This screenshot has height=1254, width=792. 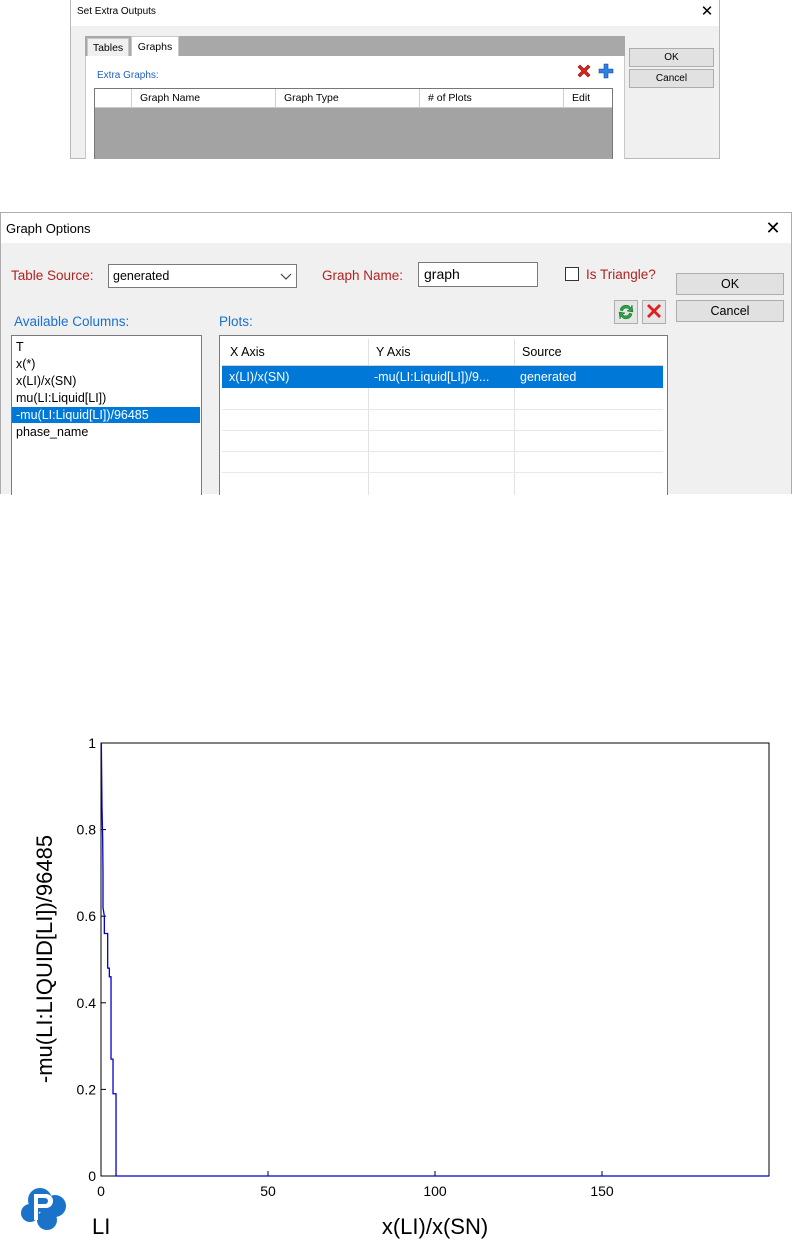 What do you see at coordinates (295, 377) in the screenshot?
I see `plot-x-cell: x(LI)/x(SN)` at bounding box center [295, 377].